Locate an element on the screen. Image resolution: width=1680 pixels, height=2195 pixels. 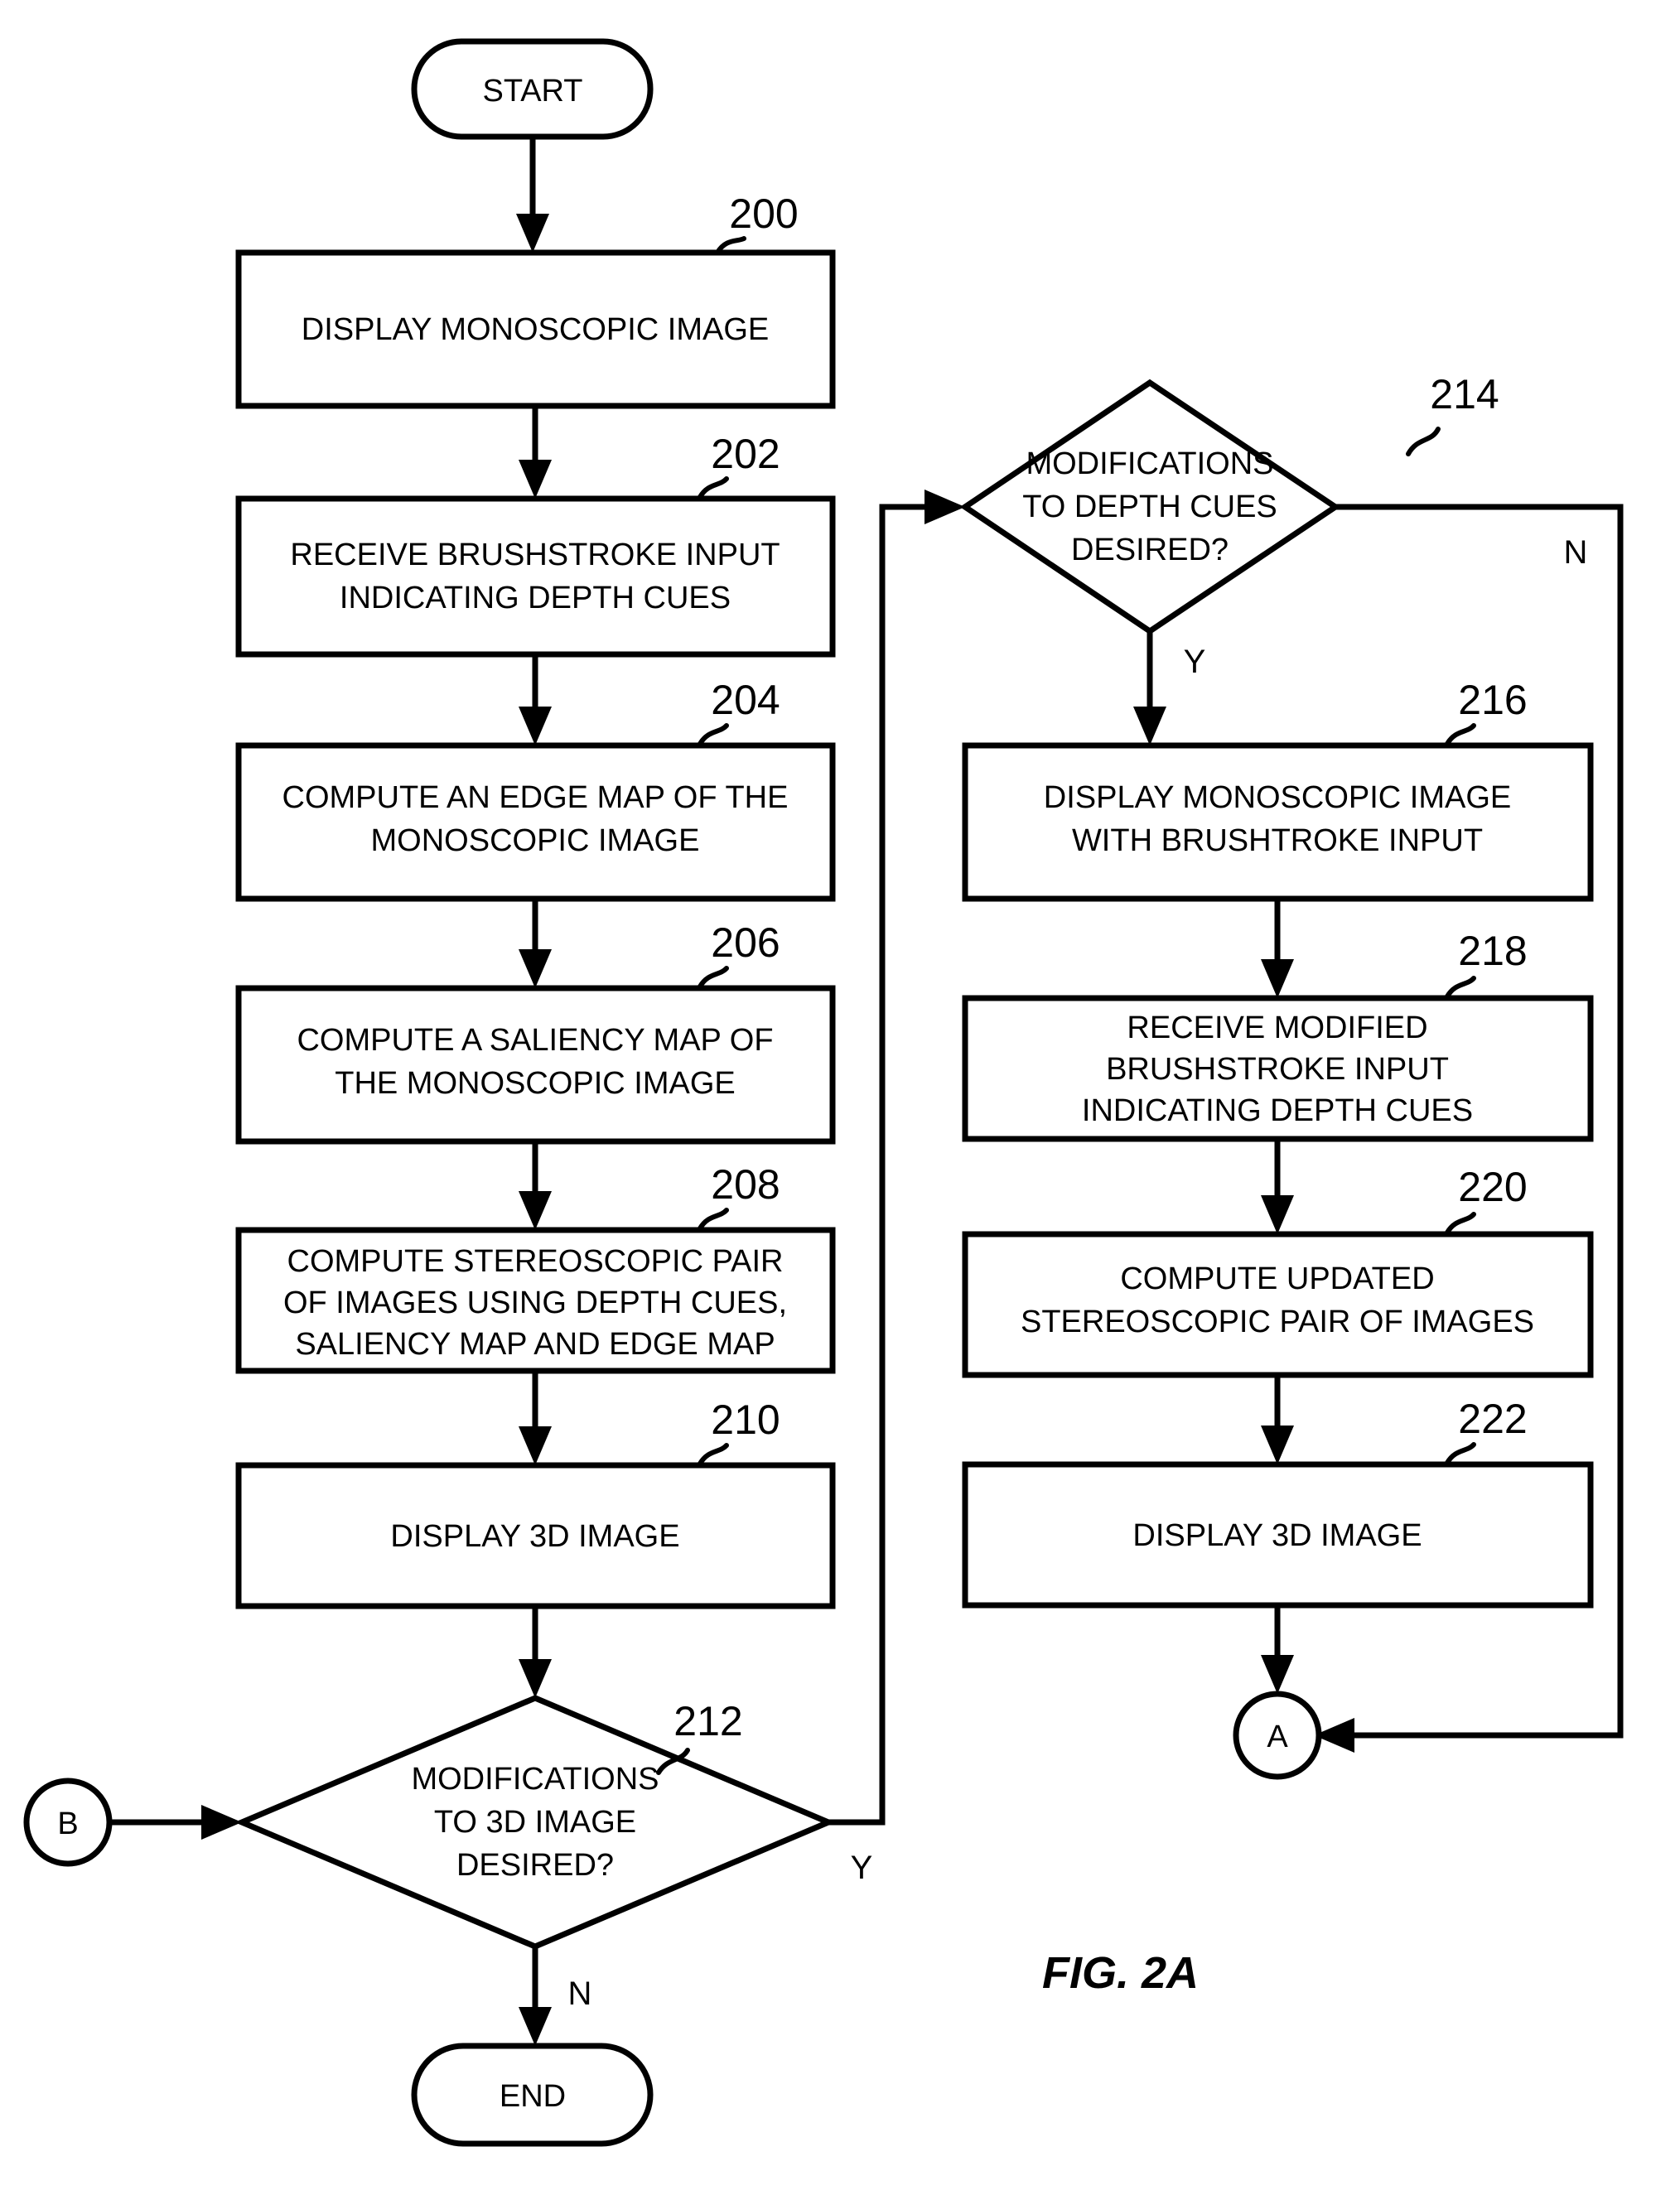
process-box-222-line-1: DISPLAY 3D IMAGE is located at coordinates (1277, 1535).